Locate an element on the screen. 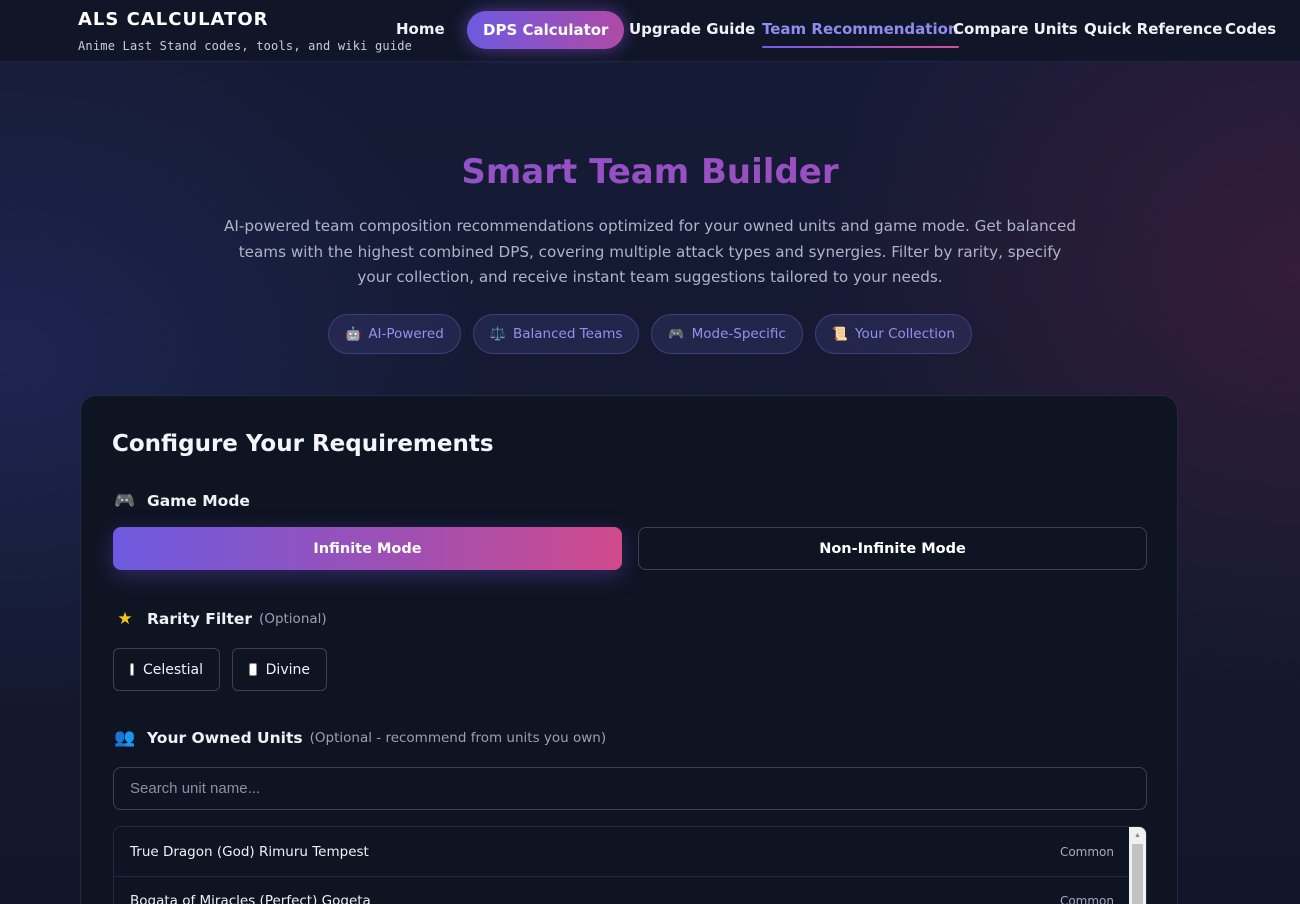 This screenshot has width=1300, height=904. badge-mode-specific: 🎮 Mode-Specific is located at coordinates (727, 334).